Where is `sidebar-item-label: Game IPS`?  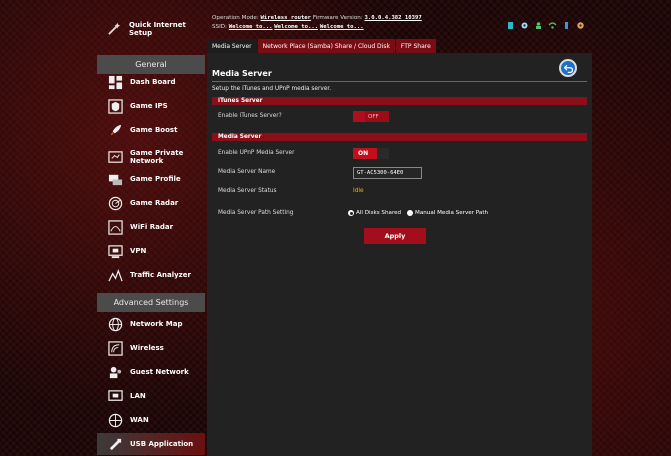 sidebar-item-label: Game IPS is located at coordinates (149, 106).